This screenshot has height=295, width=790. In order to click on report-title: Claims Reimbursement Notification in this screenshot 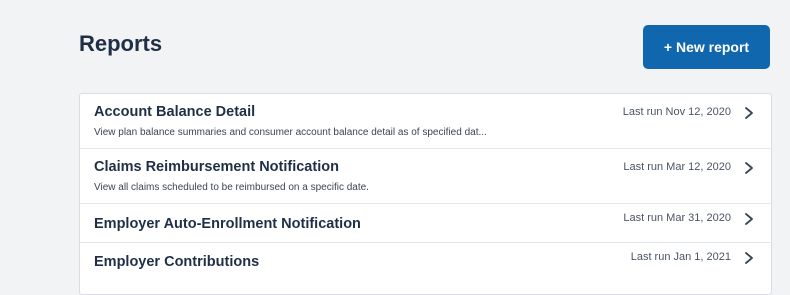, I will do `click(216, 167)`.